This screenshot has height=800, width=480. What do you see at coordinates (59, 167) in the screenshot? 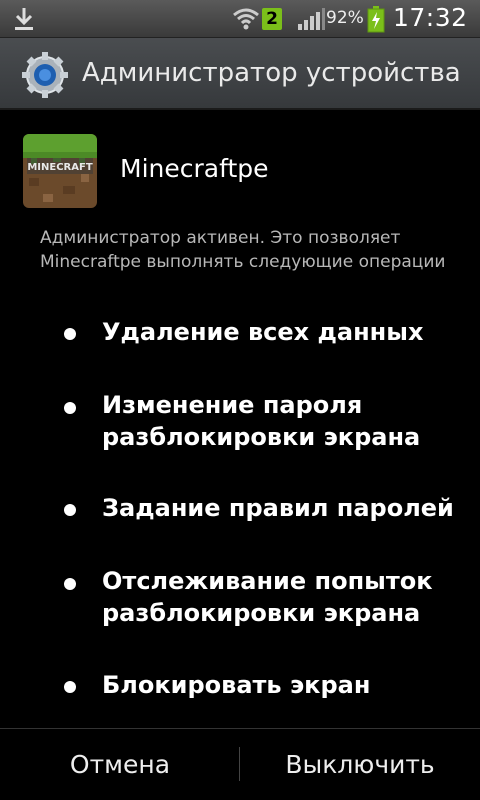
I see `minecraft-logo-text: MINECRAFT` at bounding box center [59, 167].